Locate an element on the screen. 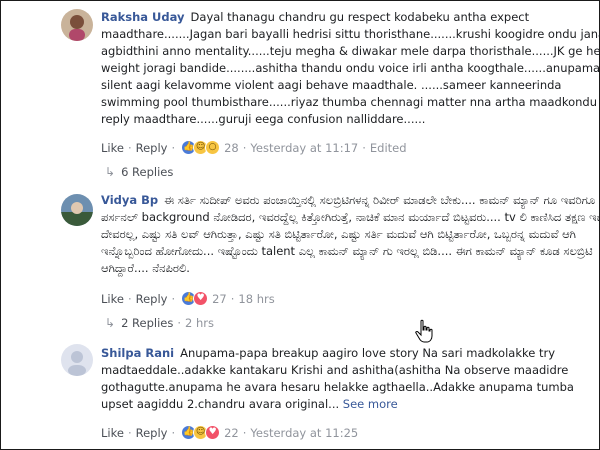 The width and height of the screenshot is (600, 450). timestamp: Yesterday at 11:25 is located at coordinates (304, 433).